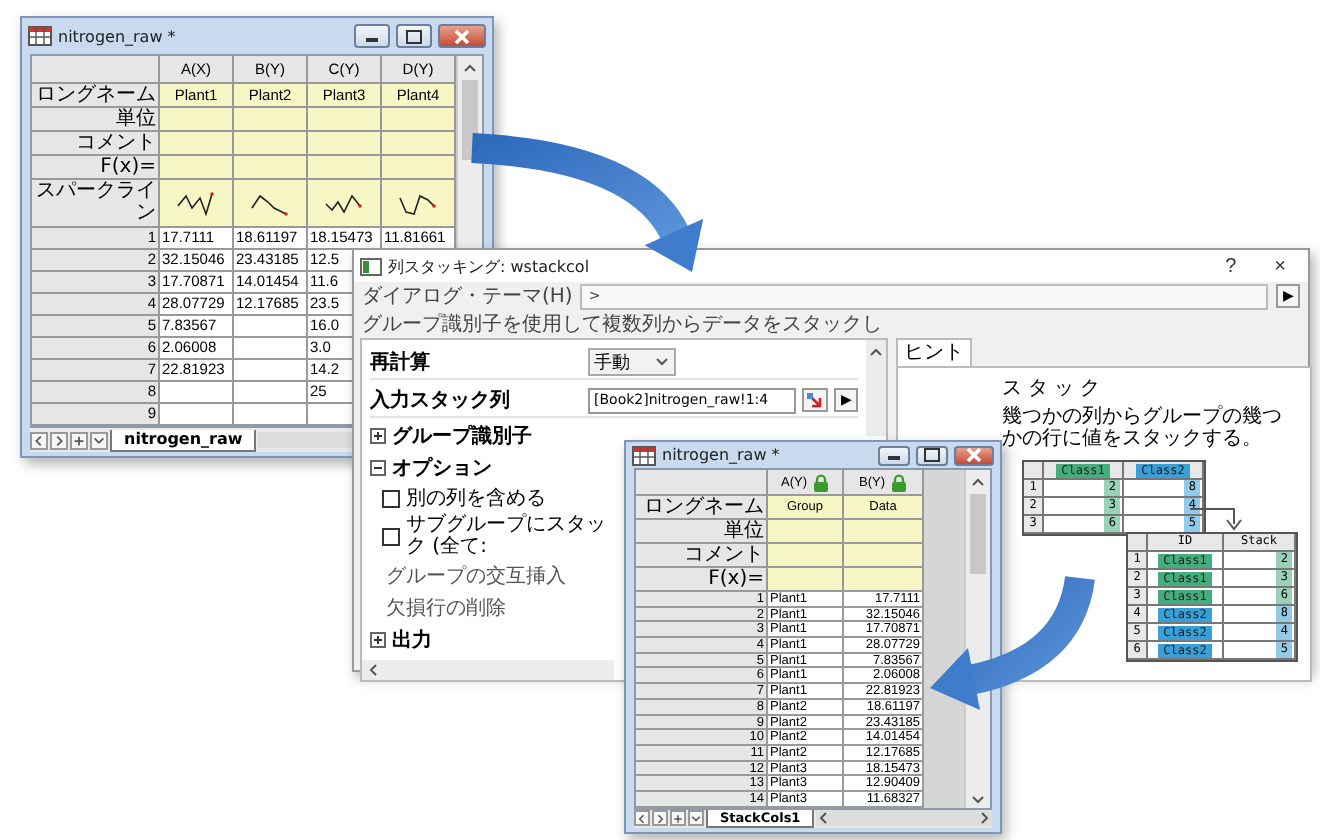  Describe the element at coordinates (1143, 428) in the screenshot. I see `hint-text: 幾つかの列からグループの幾つかの行に値をスタックする。` at that location.